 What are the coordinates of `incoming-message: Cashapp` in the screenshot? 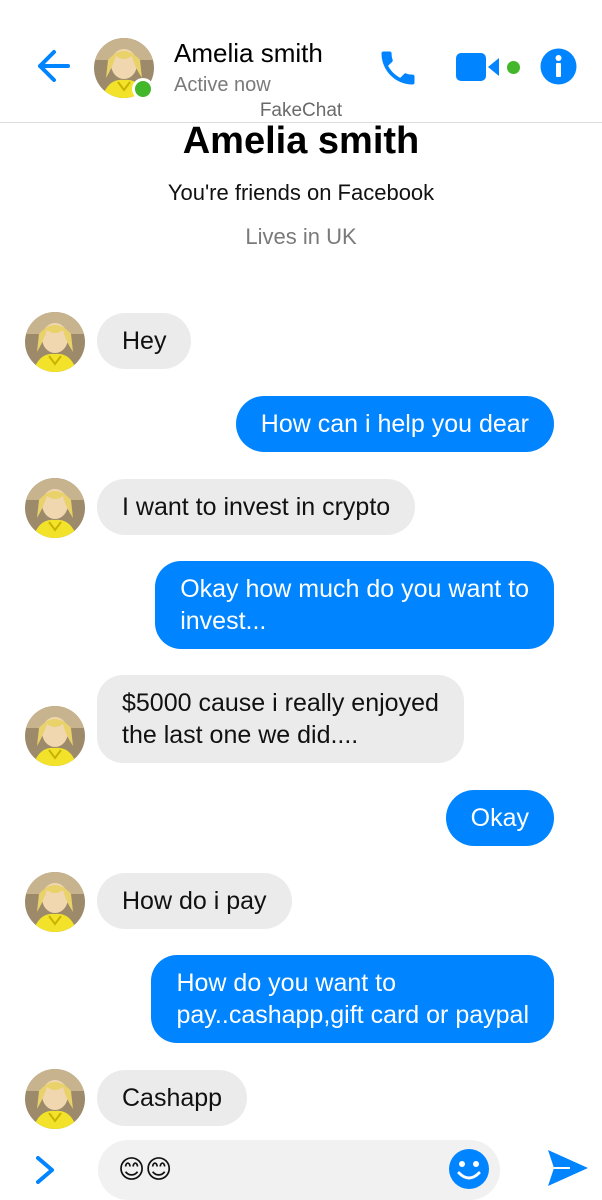 It's located at (172, 1098).